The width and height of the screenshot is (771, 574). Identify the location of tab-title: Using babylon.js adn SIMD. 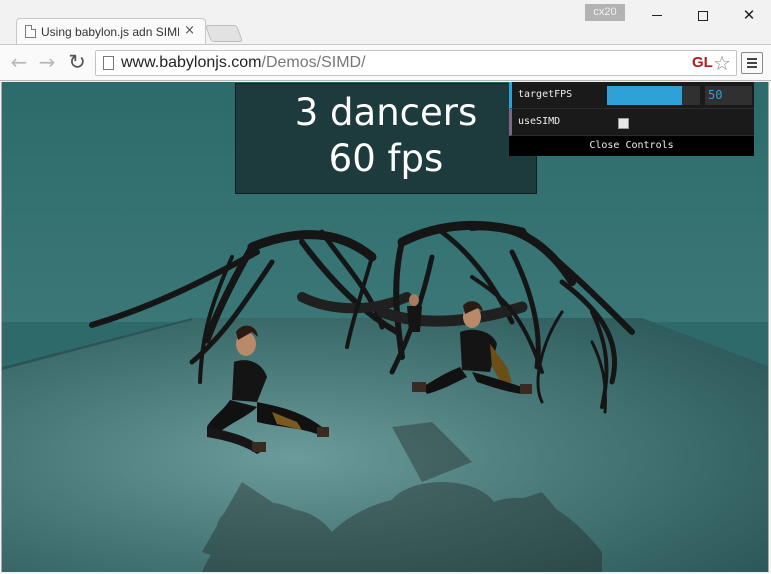
(110, 32).